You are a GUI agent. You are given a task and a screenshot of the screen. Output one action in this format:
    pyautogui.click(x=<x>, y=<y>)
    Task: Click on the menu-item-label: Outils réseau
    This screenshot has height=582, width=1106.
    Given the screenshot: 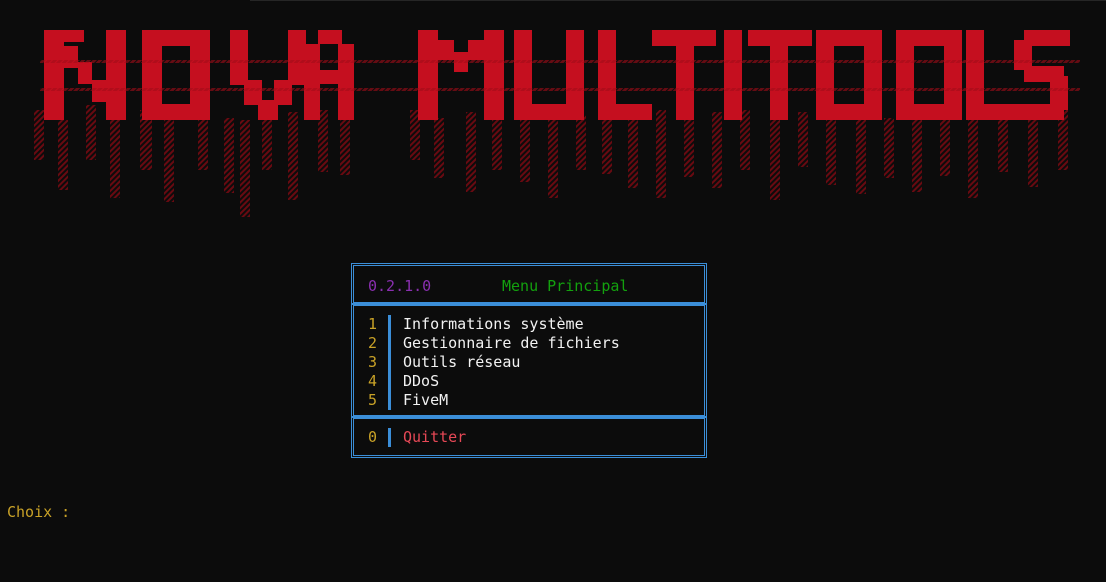 What is the action you would take?
    pyautogui.click(x=462, y=362)
    